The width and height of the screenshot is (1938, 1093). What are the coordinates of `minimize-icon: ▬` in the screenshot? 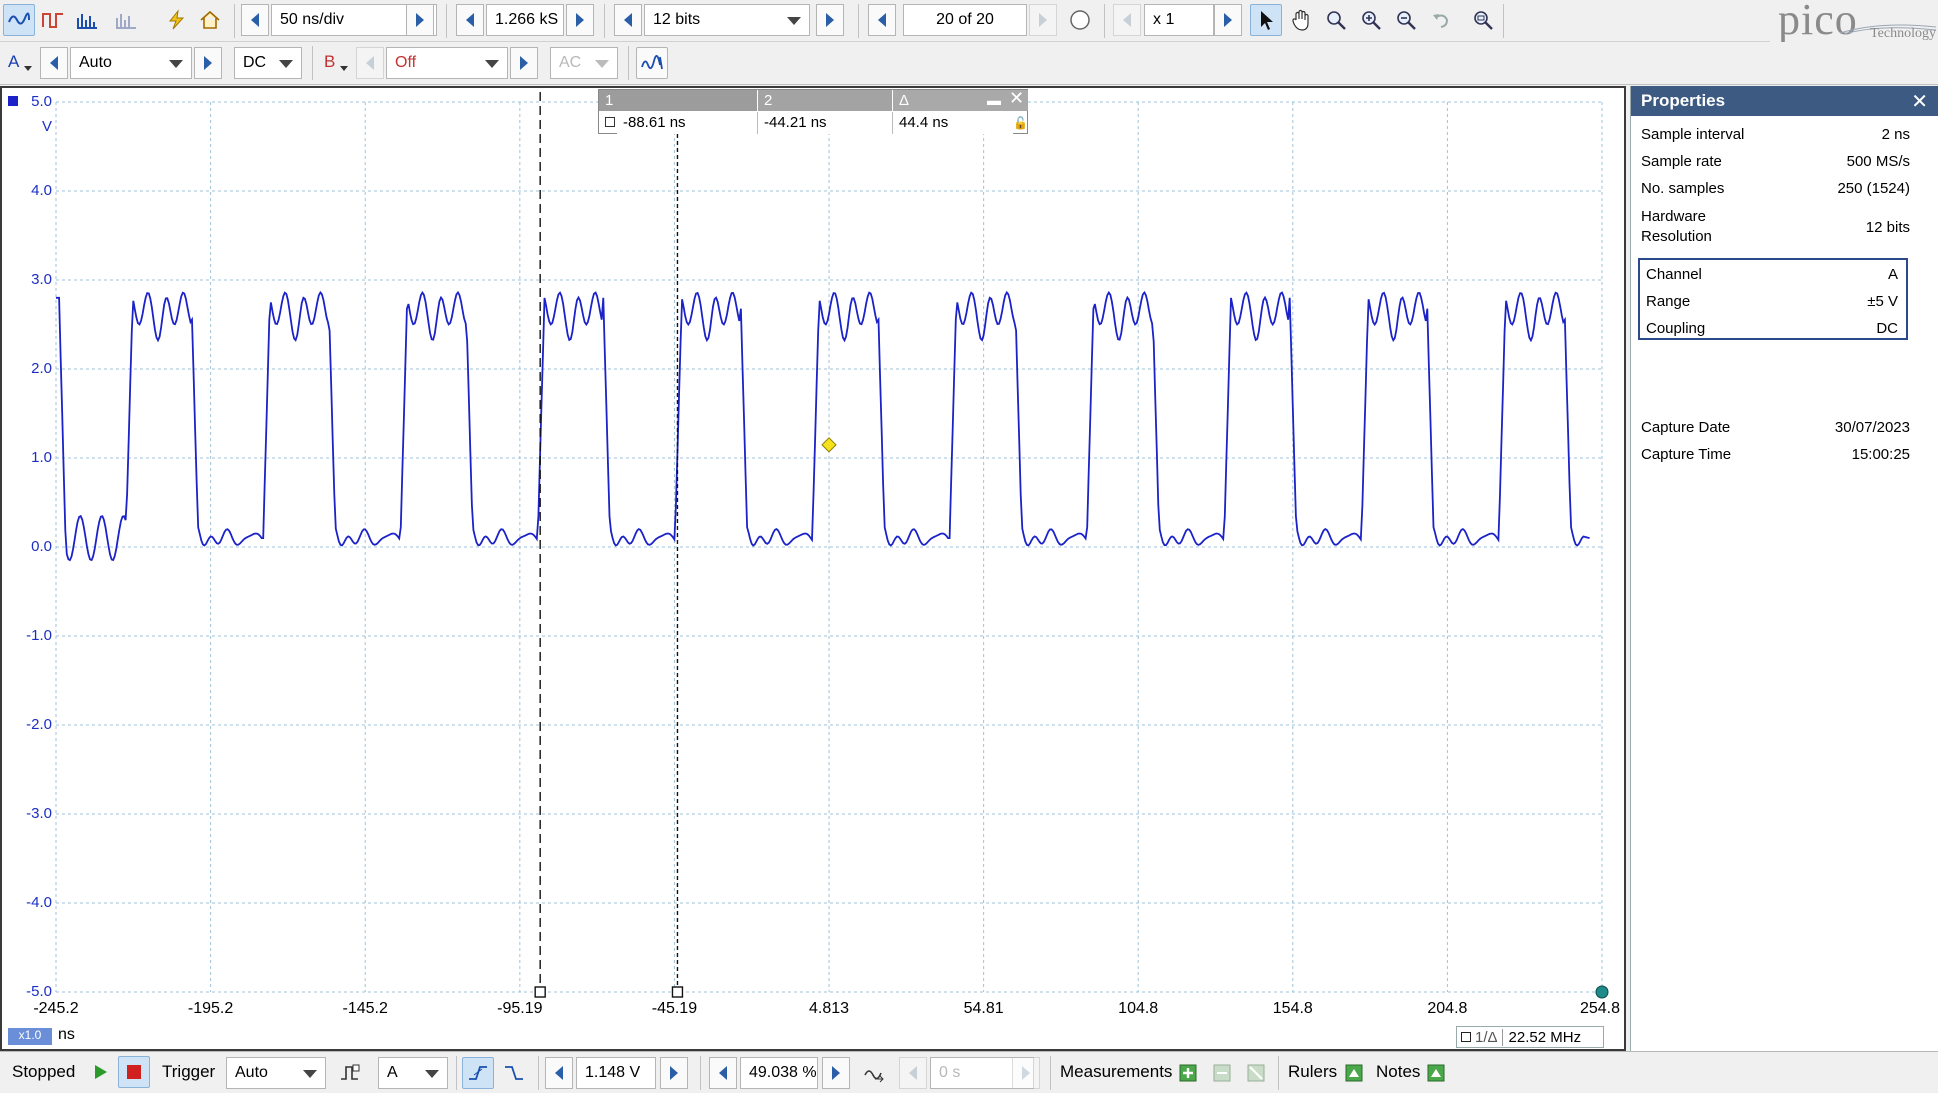 It's located at (994, 100).